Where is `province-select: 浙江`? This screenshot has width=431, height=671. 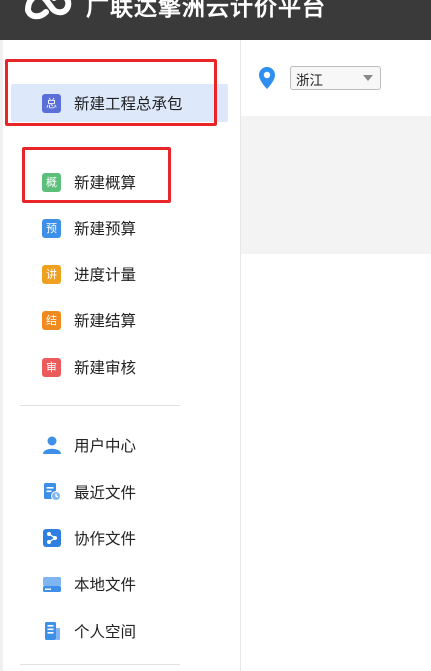
province-select: 浙江 is located at coordinates (335, 78).